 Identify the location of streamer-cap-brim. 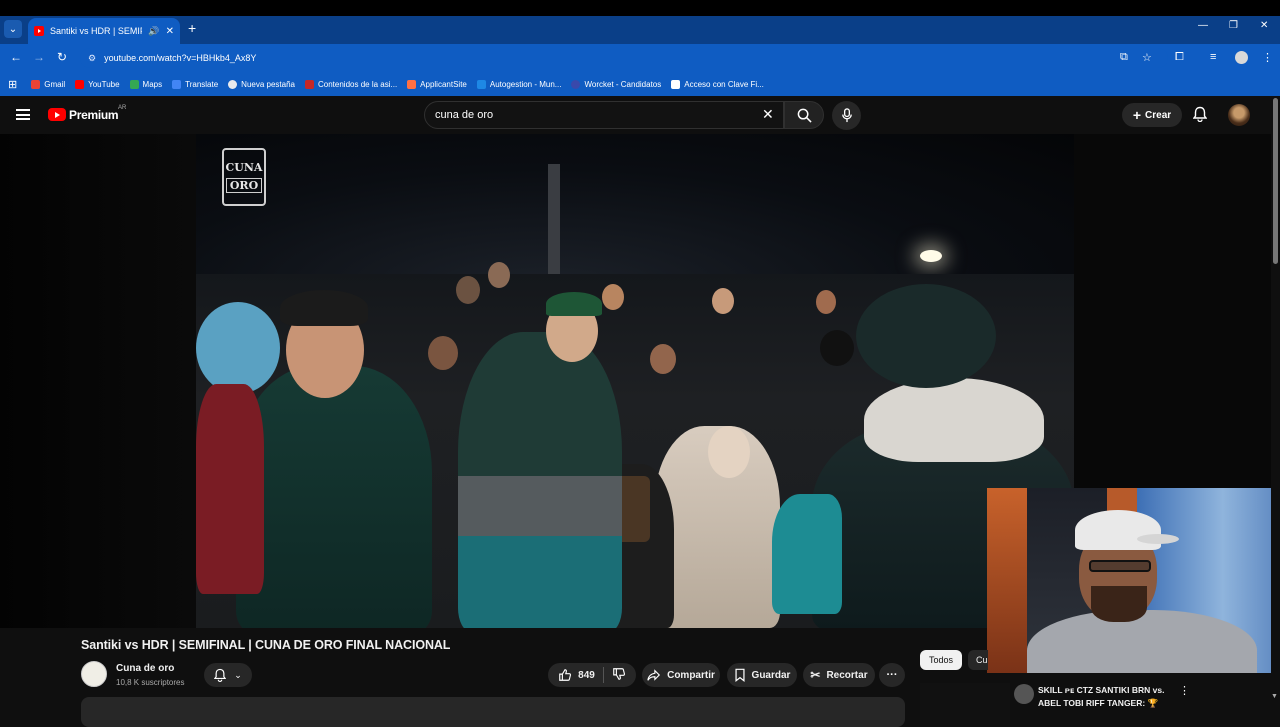
(1158, 539).